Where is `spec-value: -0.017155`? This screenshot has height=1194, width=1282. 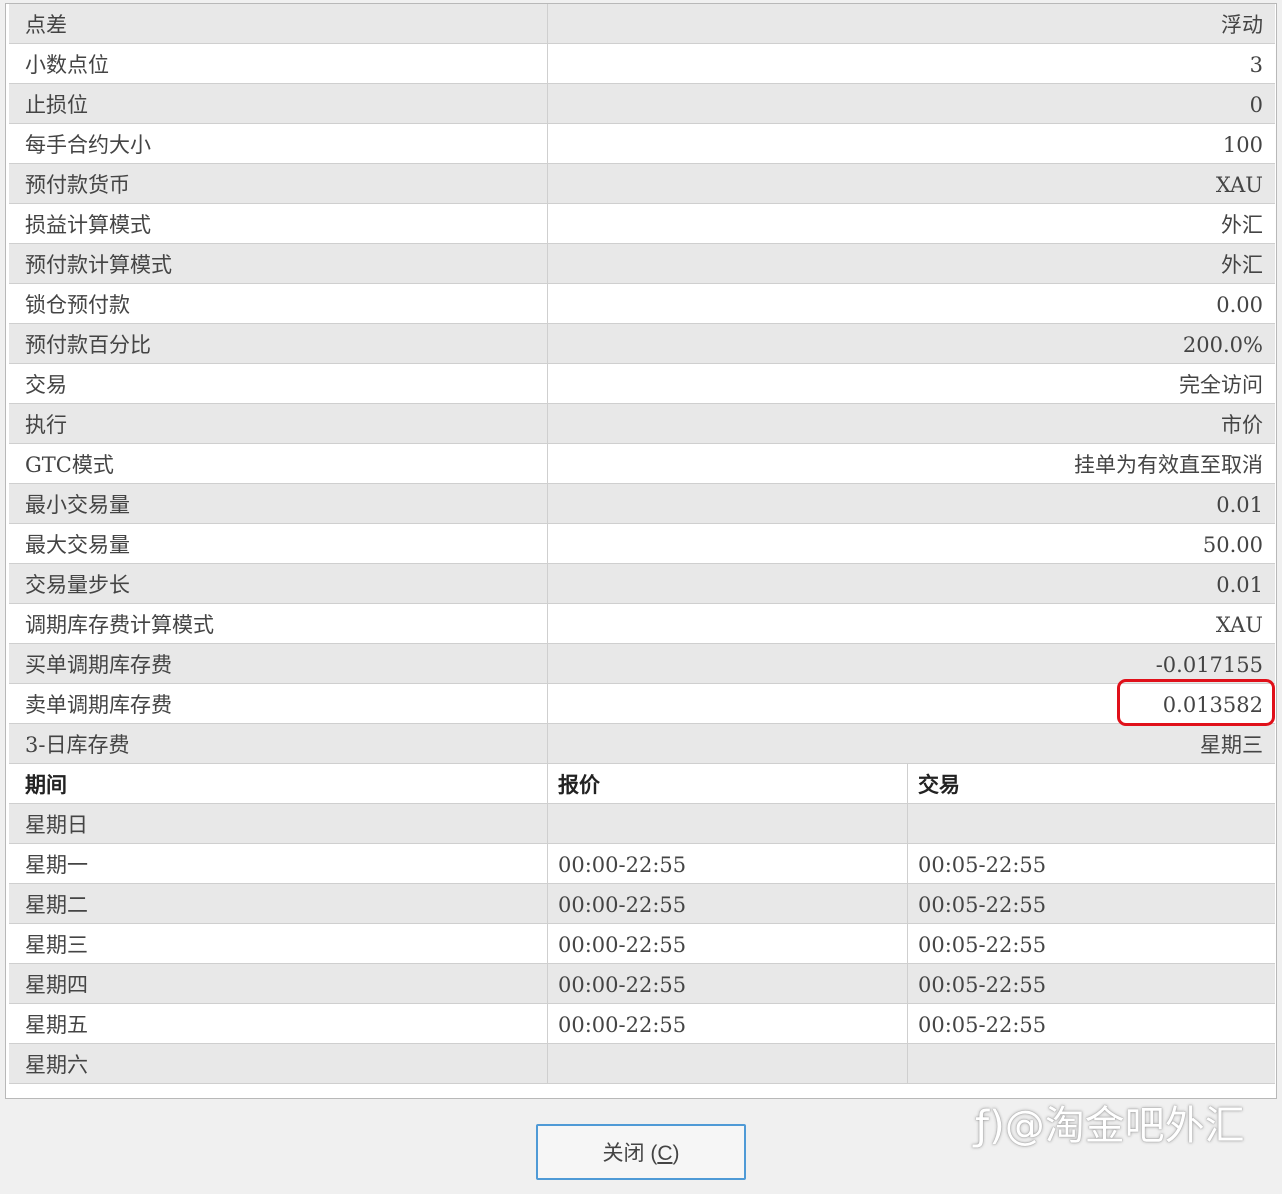 spec-value: -0.017155 is located at coordinates (1209, 665).